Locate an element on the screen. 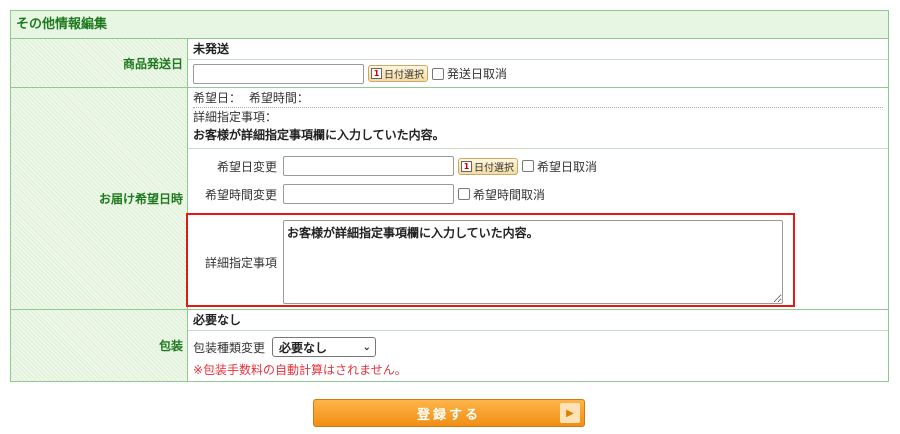 The height and width of the screenshot is (434, 900). change-date-cancel-checkbox is located at coordinates (528, 166).